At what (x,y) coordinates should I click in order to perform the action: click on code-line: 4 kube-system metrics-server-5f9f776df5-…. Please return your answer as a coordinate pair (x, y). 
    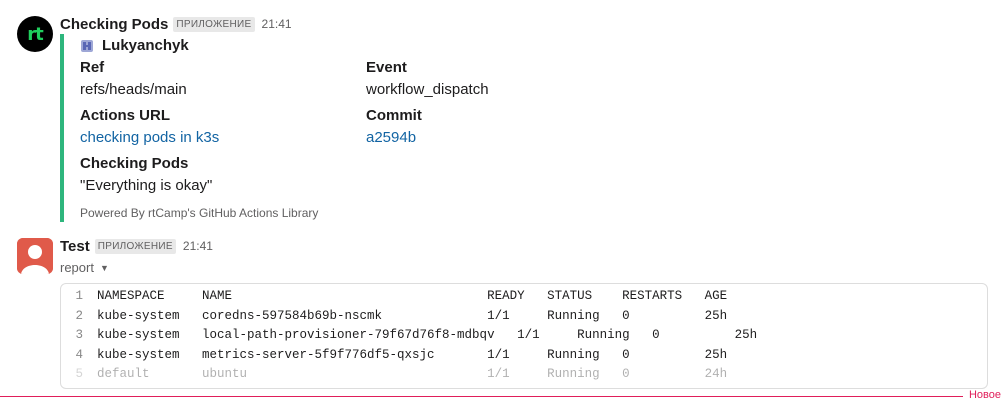
    Looking at the image, I should click on (401, 354).